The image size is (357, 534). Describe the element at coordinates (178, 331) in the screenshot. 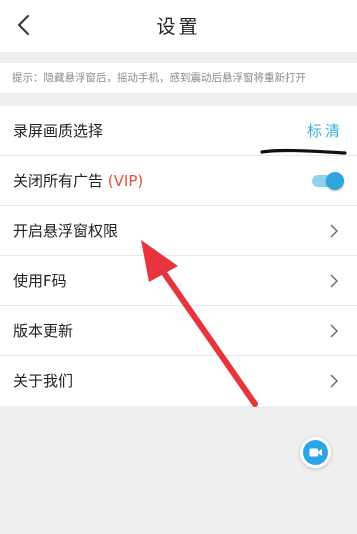

I see `setting-version-update: 版本更新` at that location.